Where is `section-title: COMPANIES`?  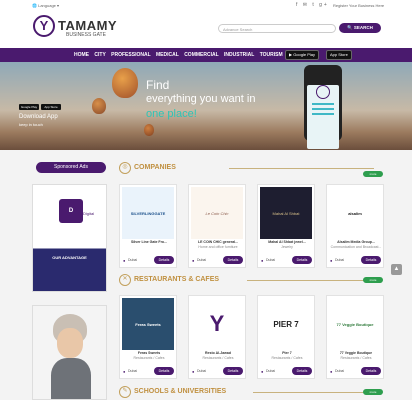
section-title: COMPANIES is located at coordinates (155, 167).